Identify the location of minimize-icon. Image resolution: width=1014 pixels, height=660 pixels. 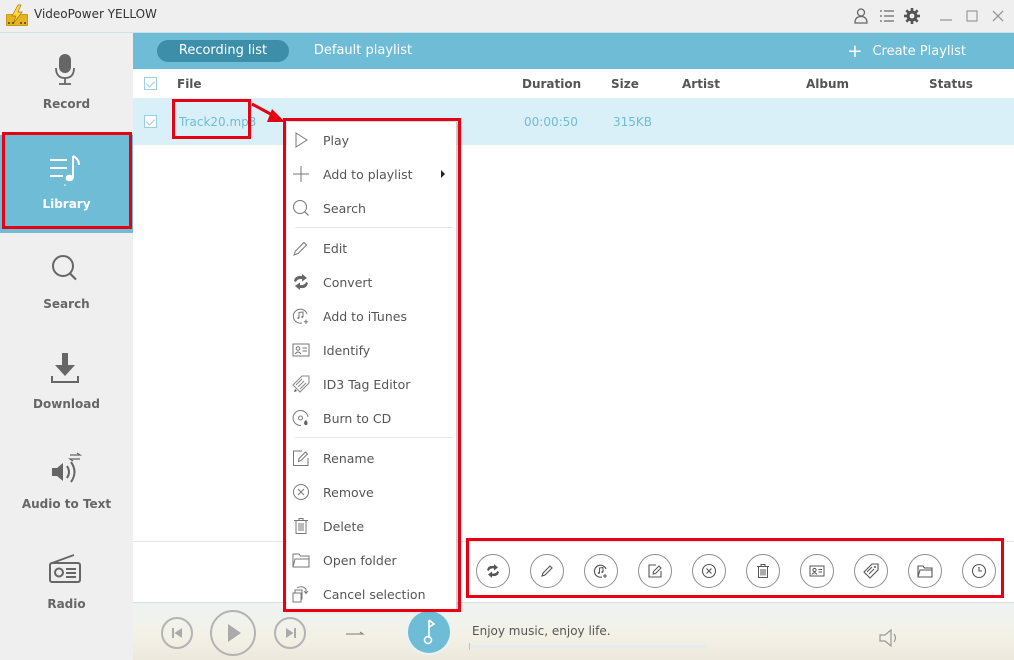
(946, 16).